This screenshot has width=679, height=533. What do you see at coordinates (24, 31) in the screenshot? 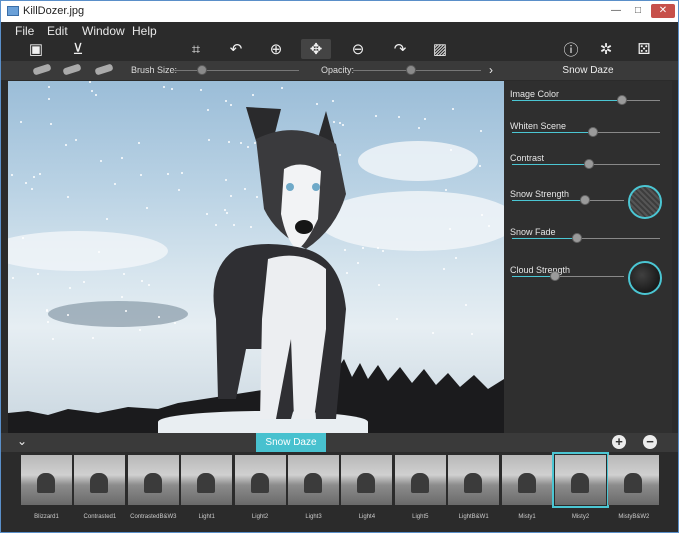
I see `menu-file: File` at bounding box center [24, 31].